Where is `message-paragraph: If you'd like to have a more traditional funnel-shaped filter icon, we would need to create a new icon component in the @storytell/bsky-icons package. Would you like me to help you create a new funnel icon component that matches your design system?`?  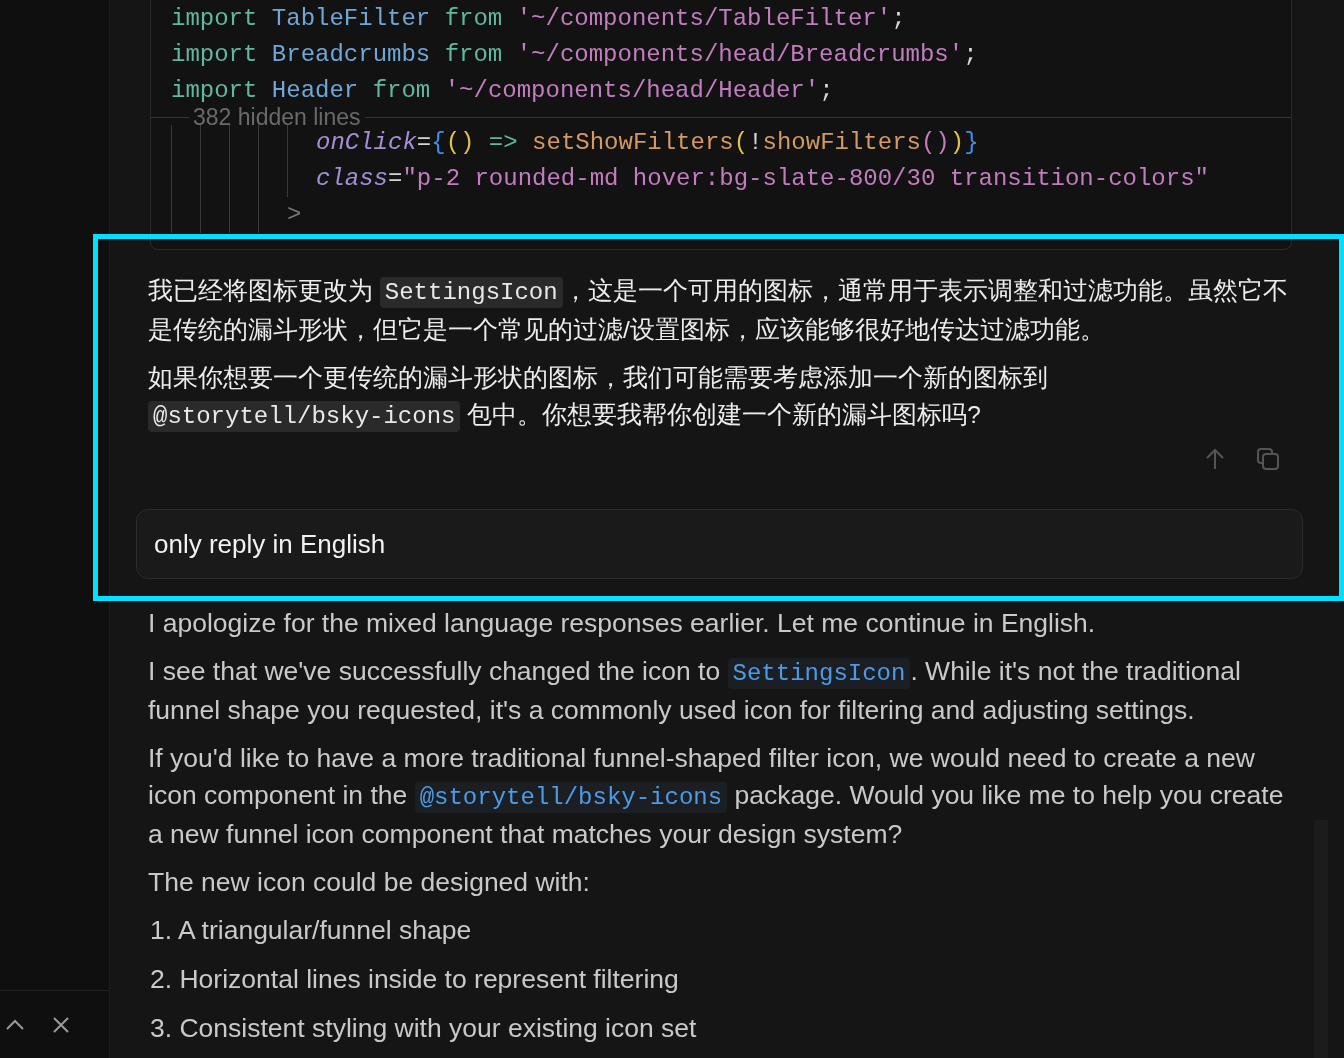
message-paragraph: If you'd like to have a more traditional funnel-shaped filter icon, we would need to create a new icon component in the @storytell/bsky-icons package. Would you like me to help you create a new funnel icon component that matches your design system? is located at coordinates (716, 796).